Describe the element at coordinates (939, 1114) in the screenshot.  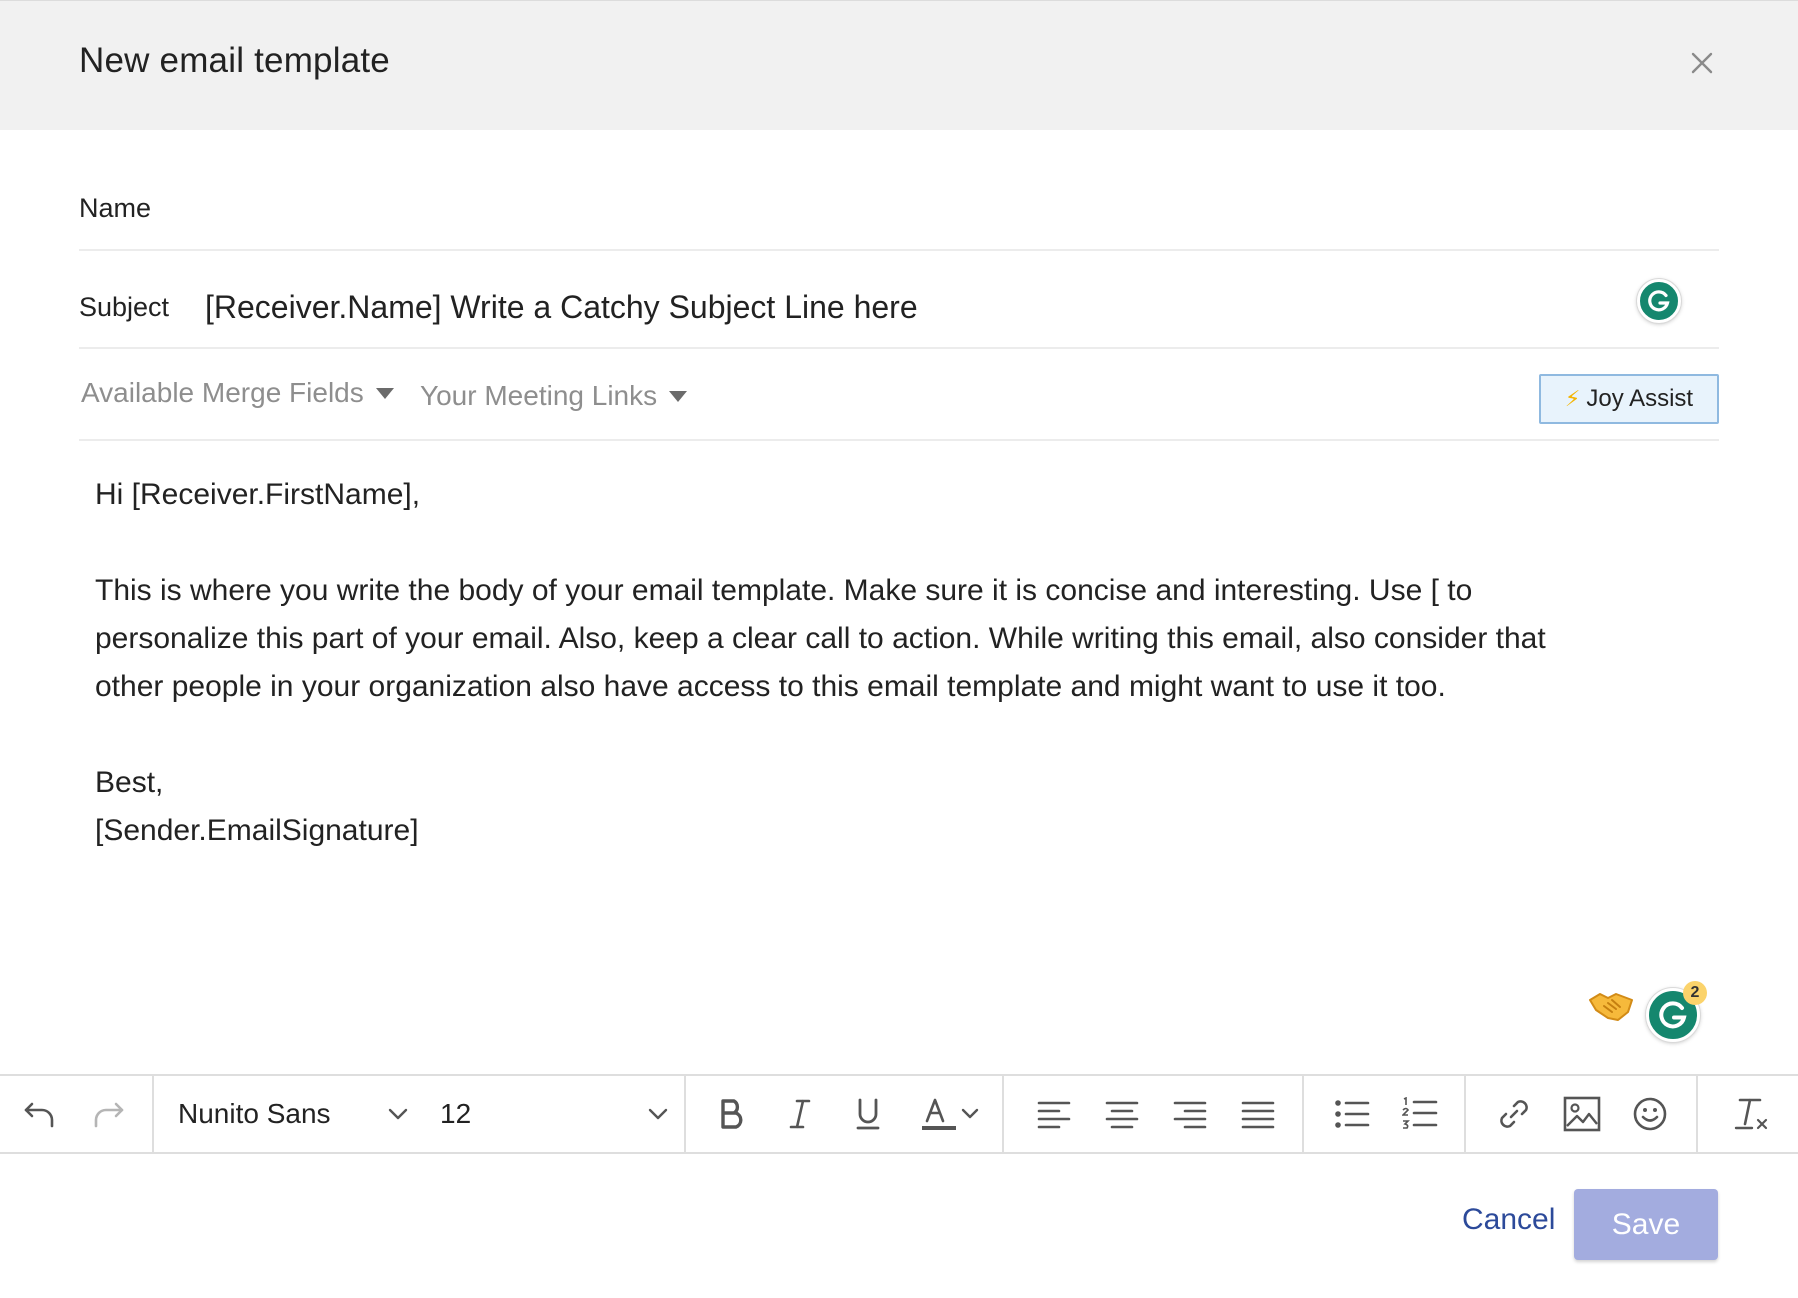
I see `text-color-icon` at that location.